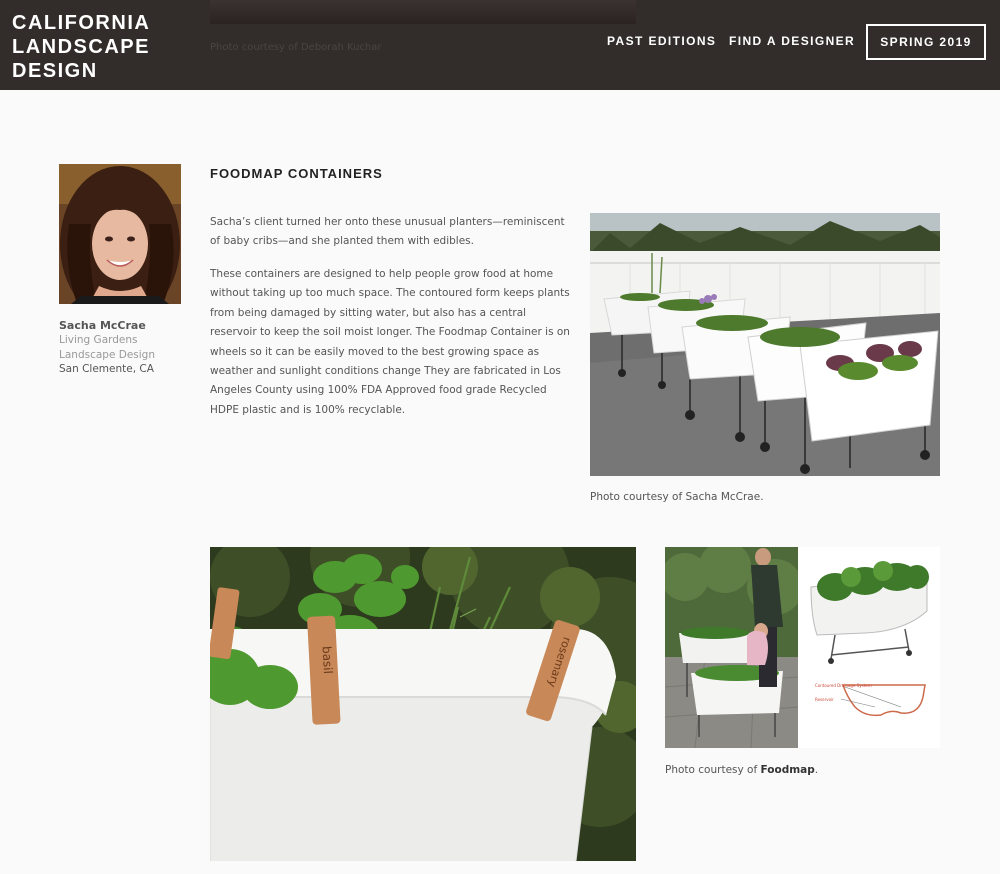 This screenshot has width=1000, height=874. What do you see at coordinates (327, 660) in the screenshot?
I see `stake-label-basil: basil` at bounding box center [327, 660].